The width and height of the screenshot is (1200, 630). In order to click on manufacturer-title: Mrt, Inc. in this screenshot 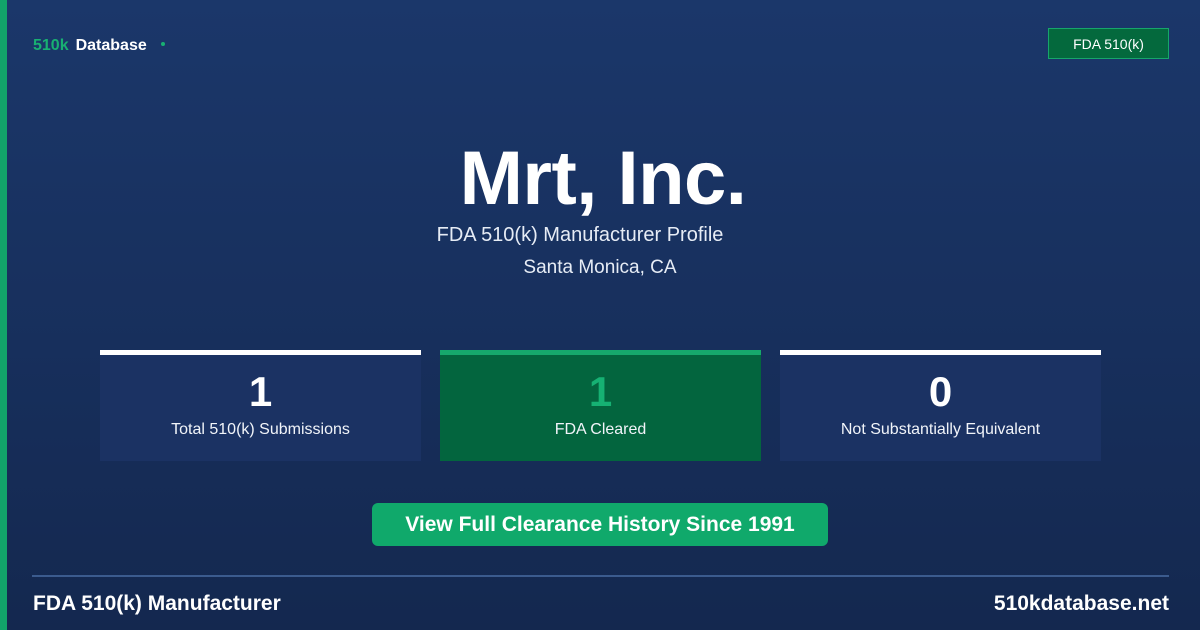, I will do `click(603, 178)`.